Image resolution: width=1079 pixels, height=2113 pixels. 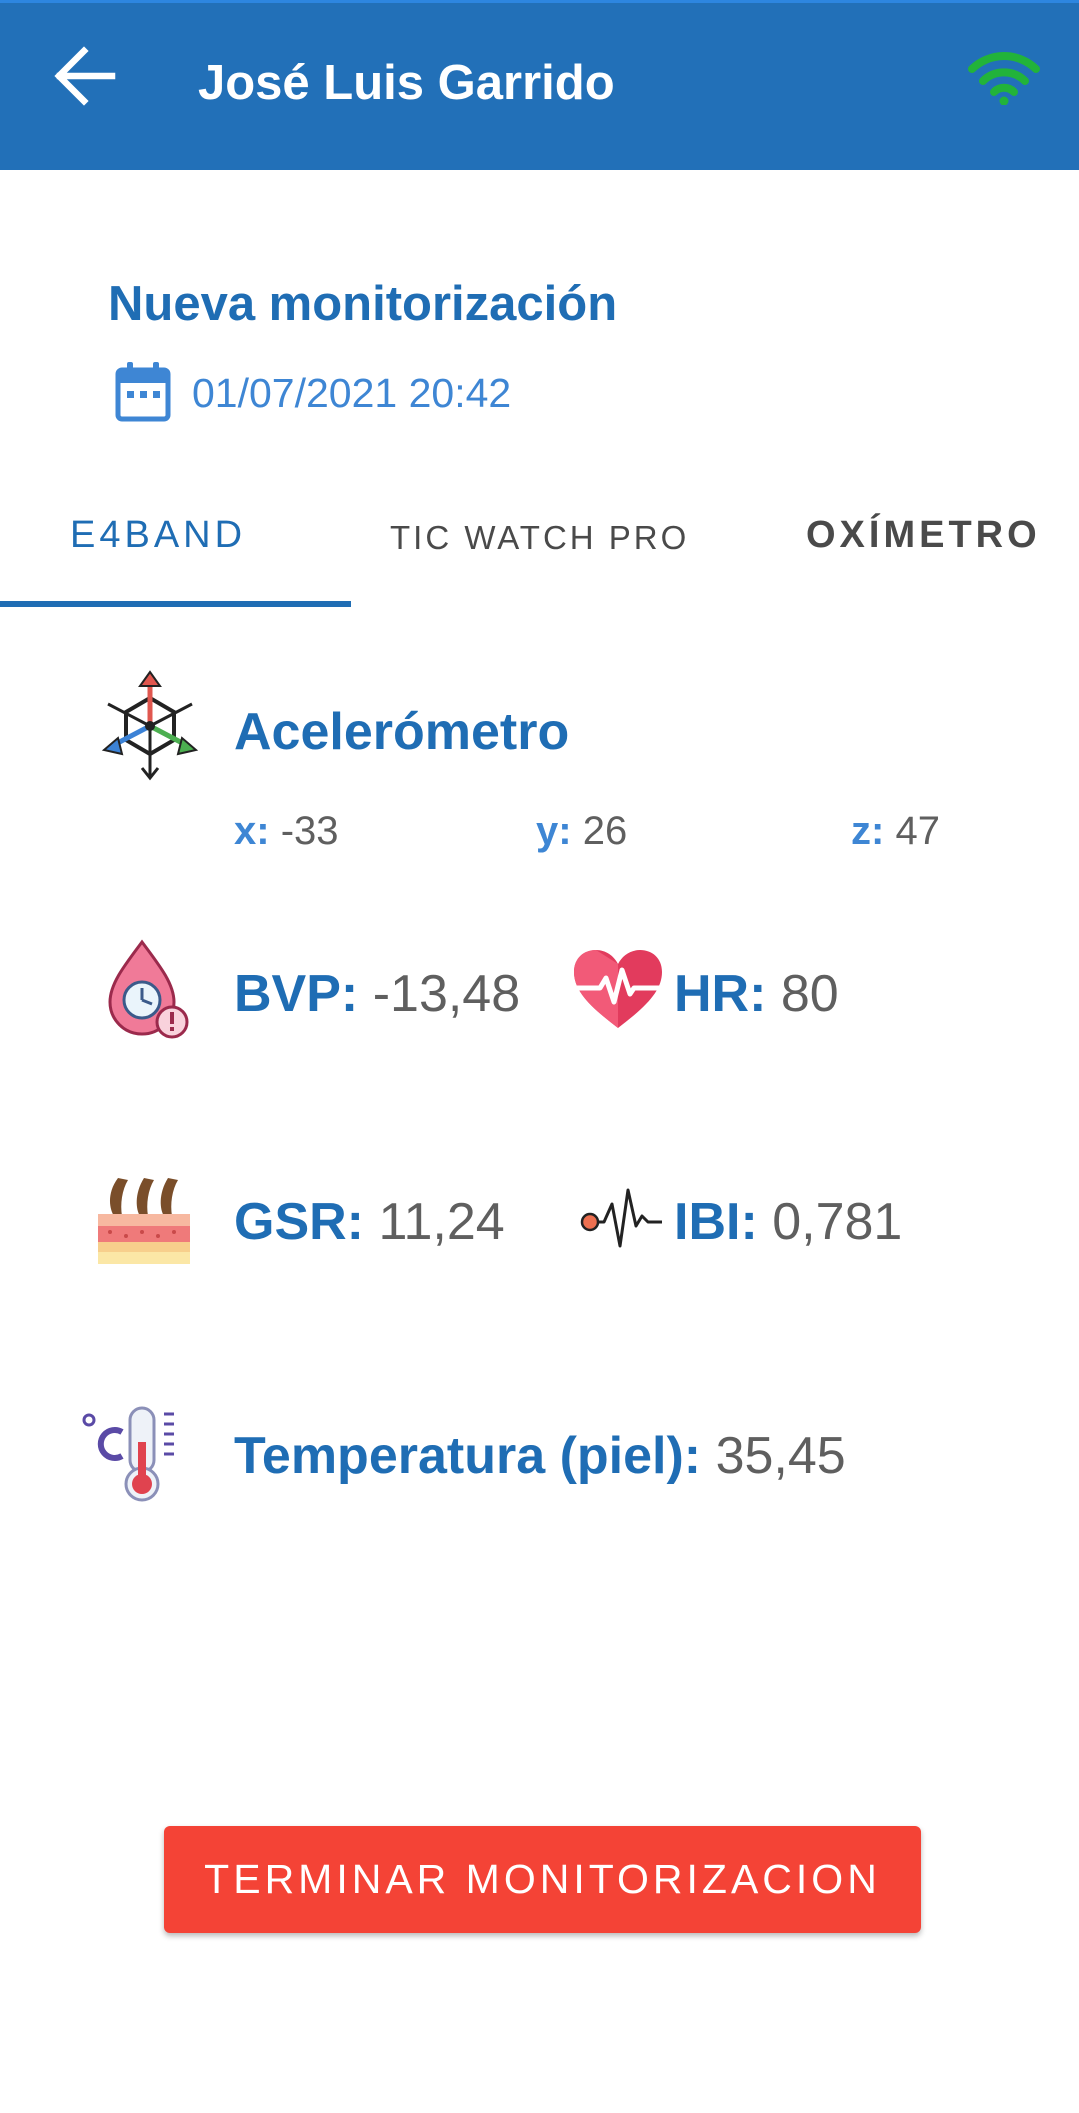 I want to click on bvp-metric: BVP: -13,48, so click(x=377, y=994).